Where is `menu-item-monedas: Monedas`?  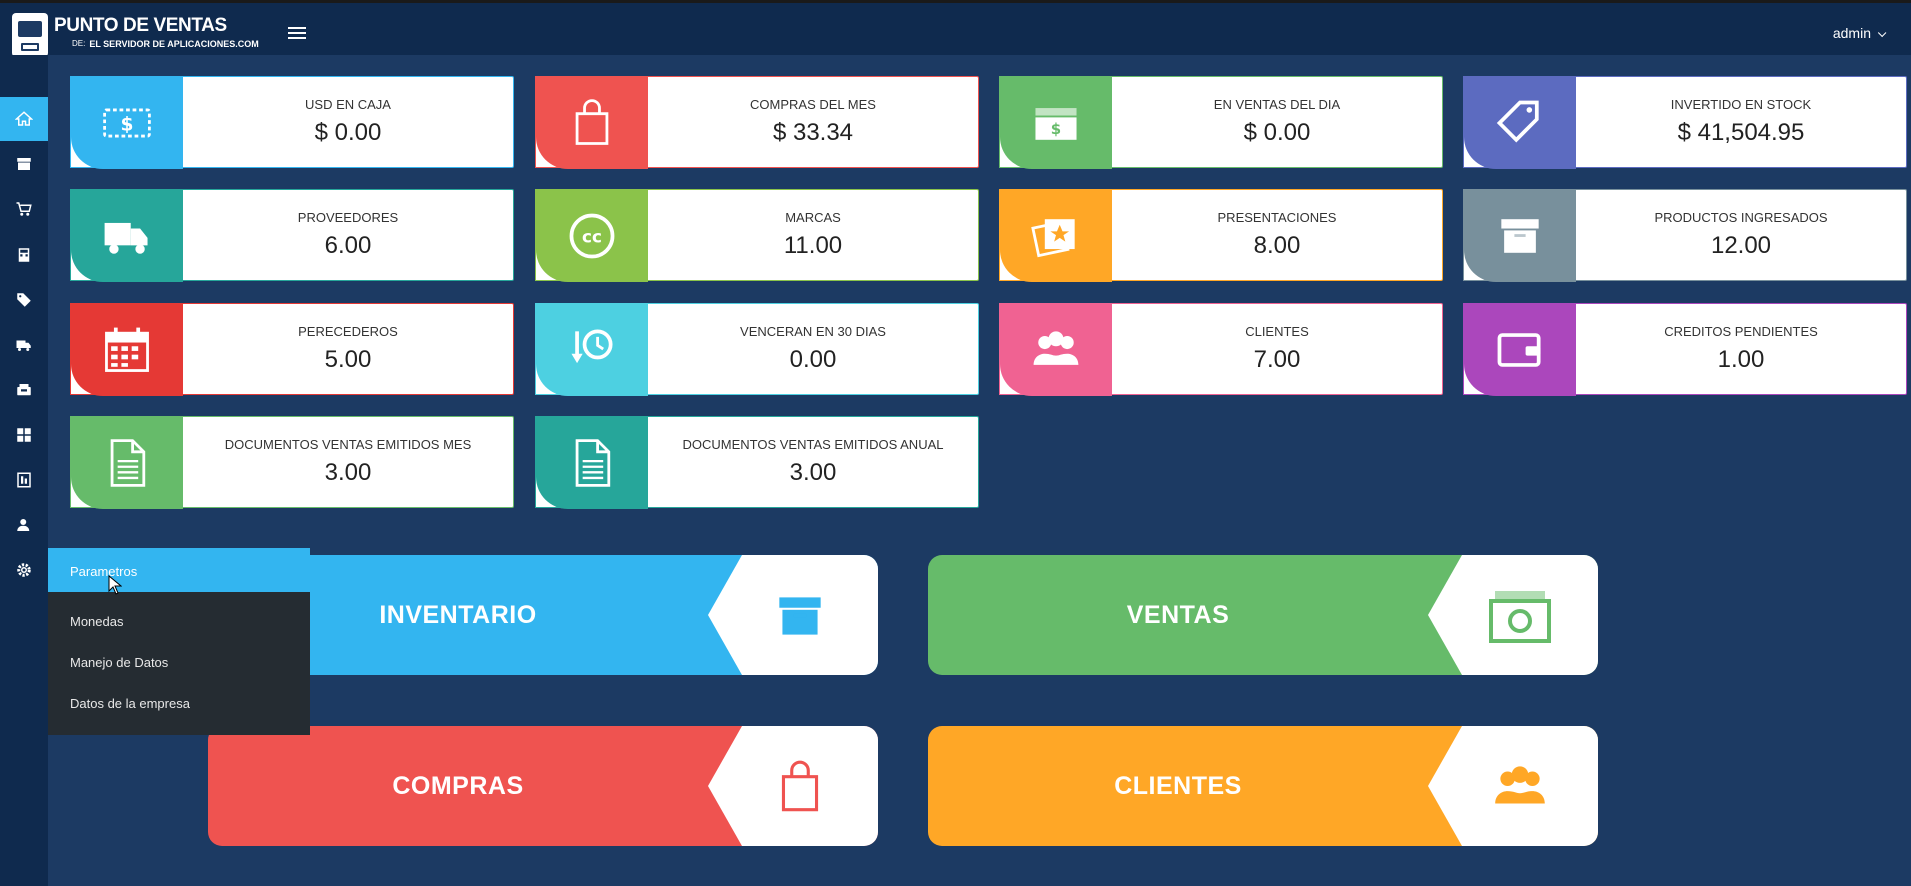 menu-item-monedas: Monedas is located at coordinates (96, 621).